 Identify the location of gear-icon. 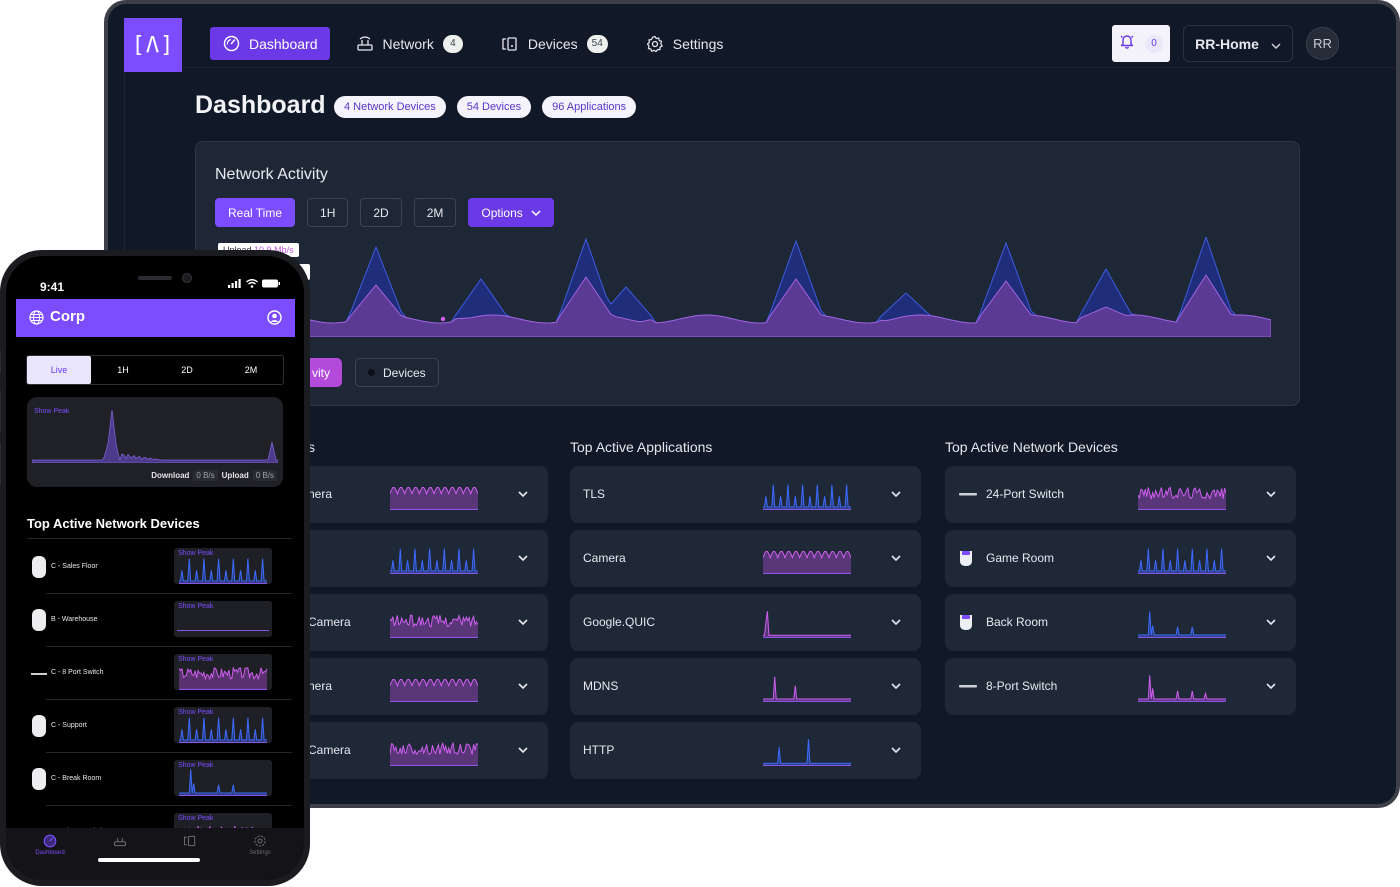
(655, 44).